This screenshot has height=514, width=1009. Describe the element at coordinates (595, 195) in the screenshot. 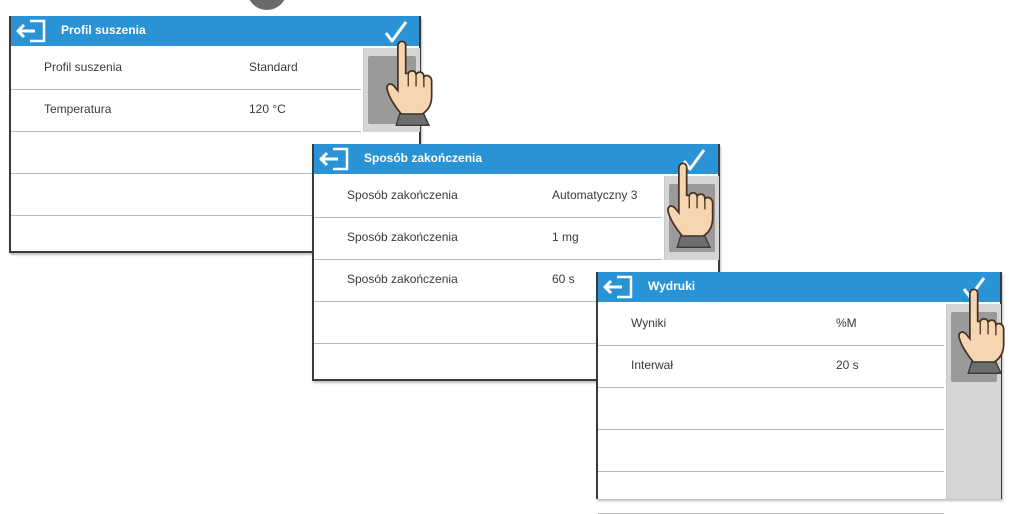

I see `row-value: Automatyczny 3` at that location.